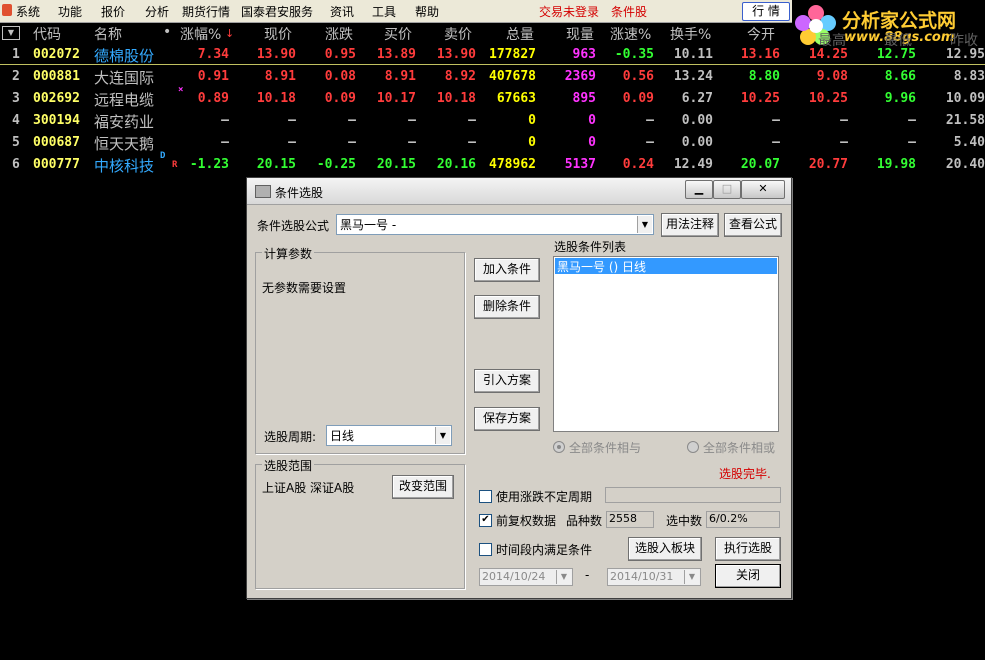 This screenshot has width=985, height=660. I want to click on cell-high: 9.08, so click(832, 76).